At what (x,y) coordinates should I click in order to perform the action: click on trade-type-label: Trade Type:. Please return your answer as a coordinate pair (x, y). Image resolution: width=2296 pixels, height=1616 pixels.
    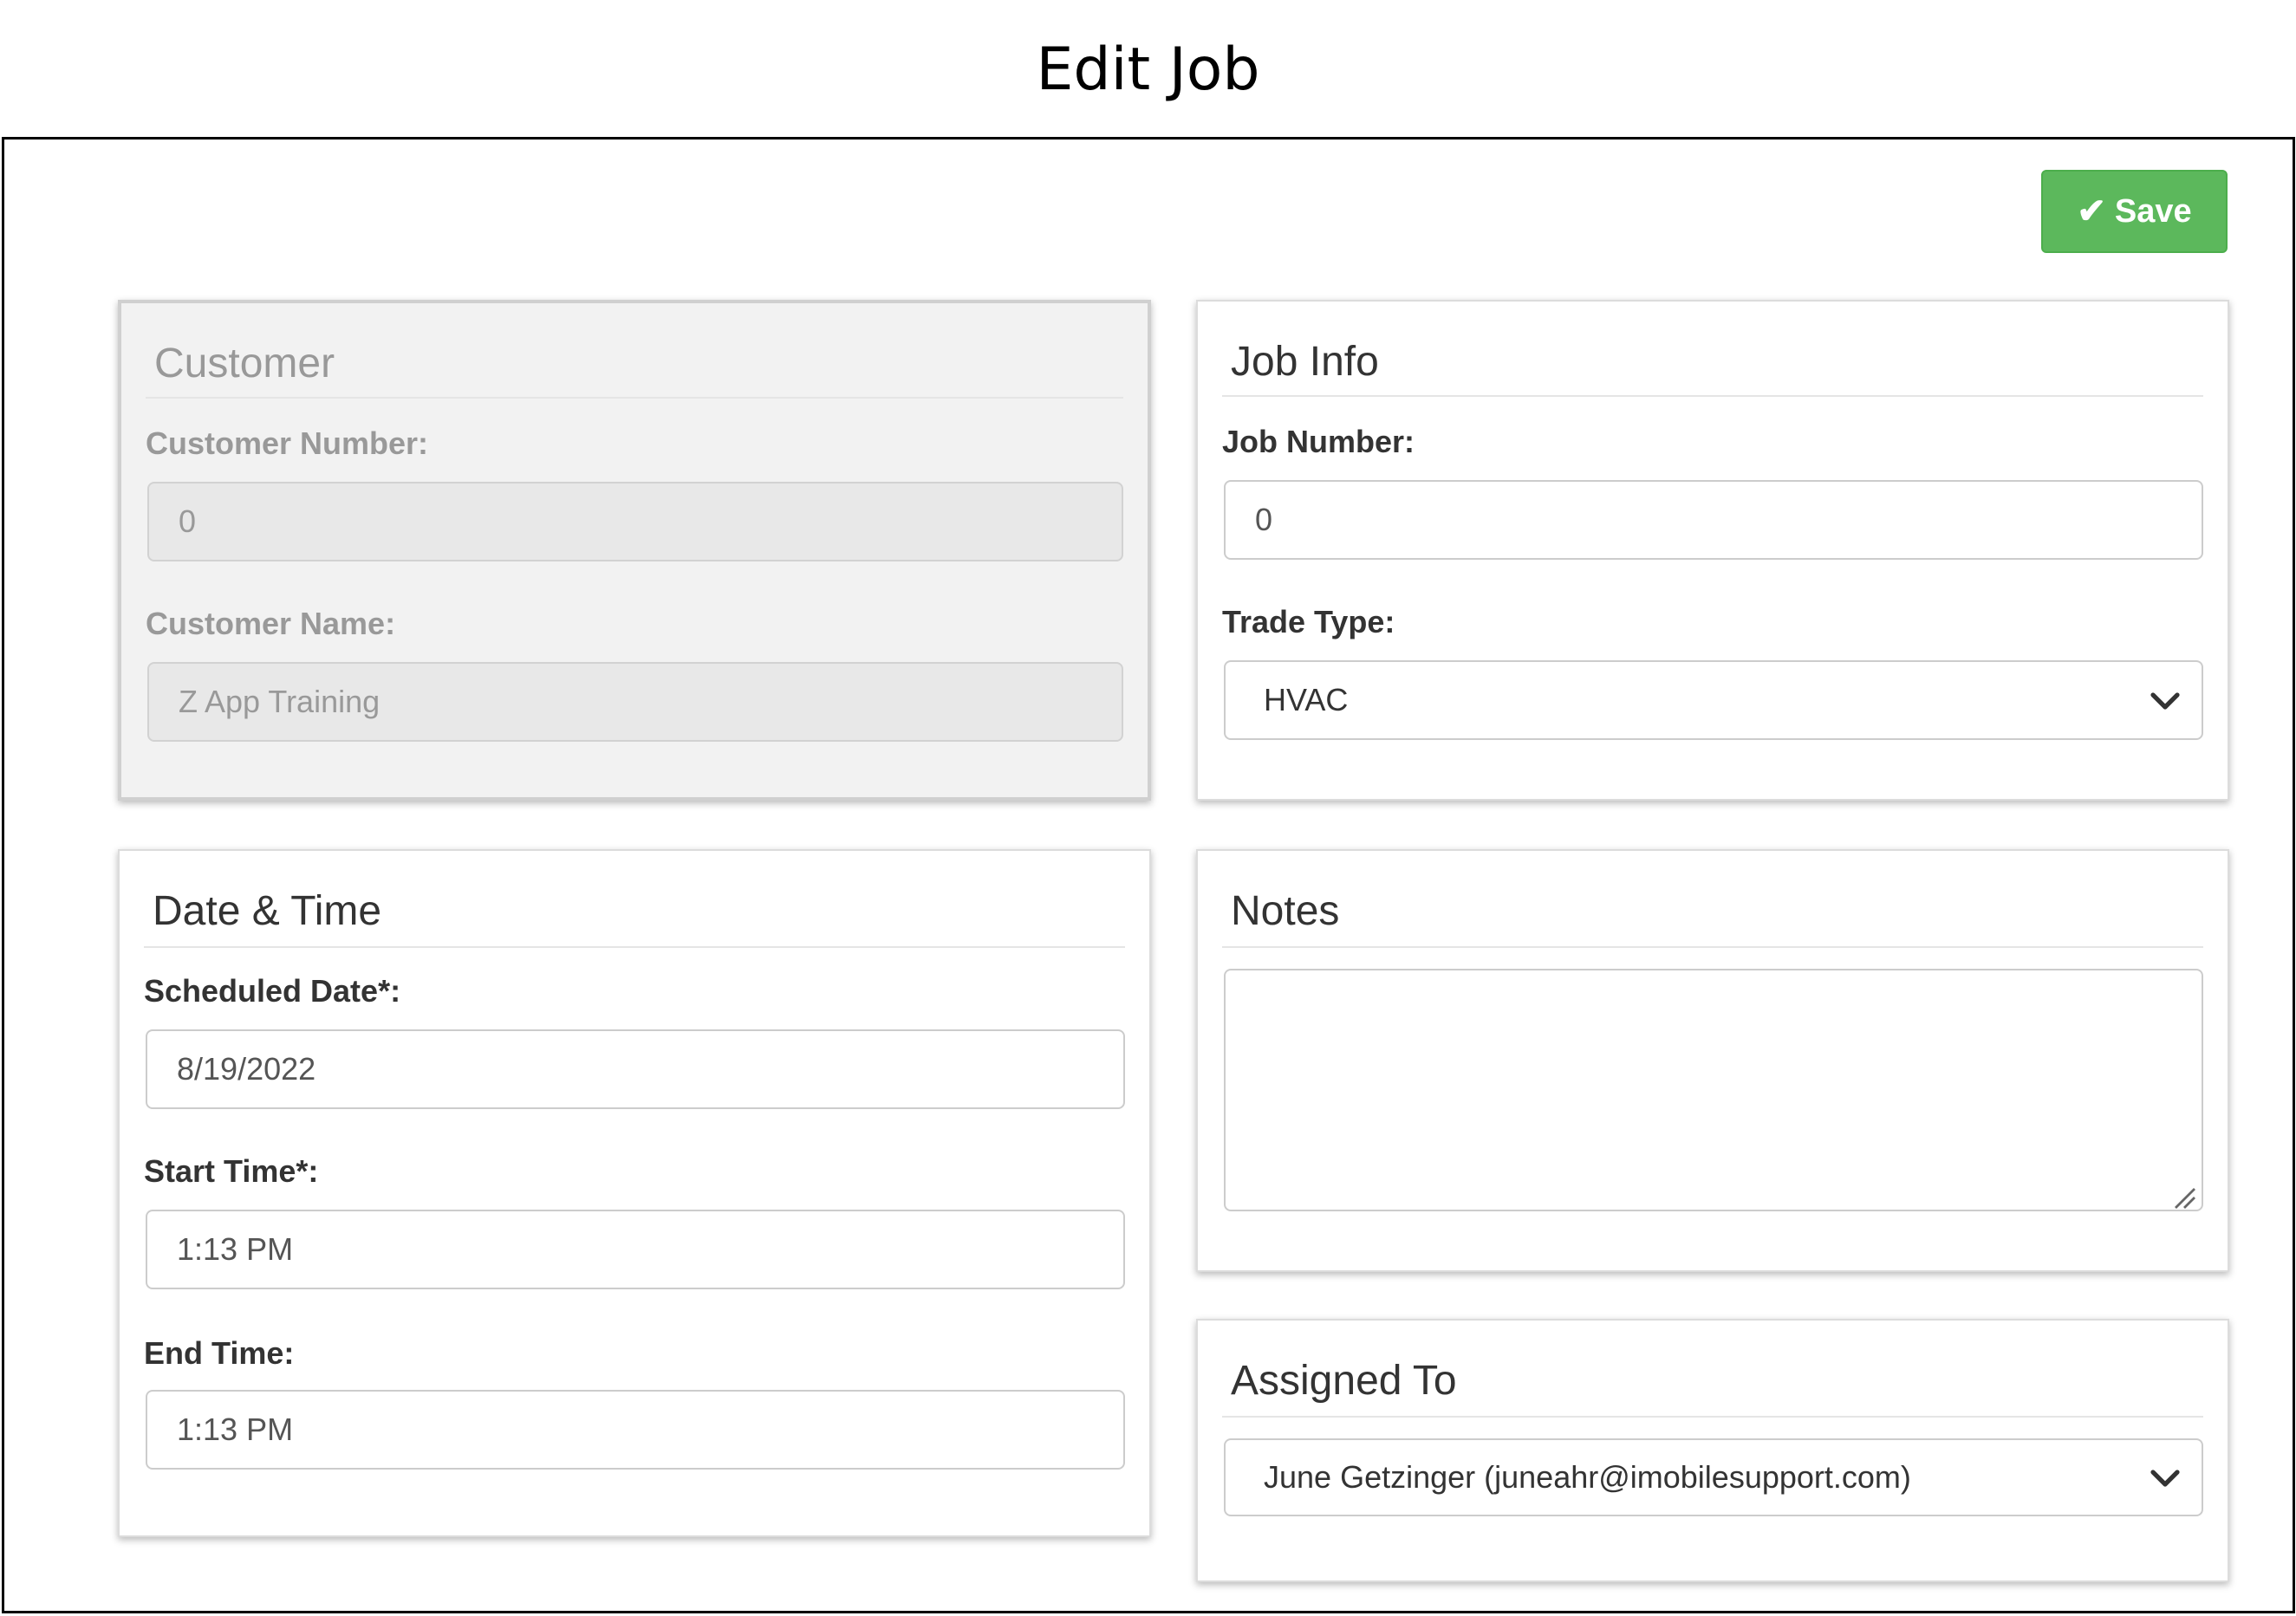
    Looking at the image, I should click on (1308, 621).